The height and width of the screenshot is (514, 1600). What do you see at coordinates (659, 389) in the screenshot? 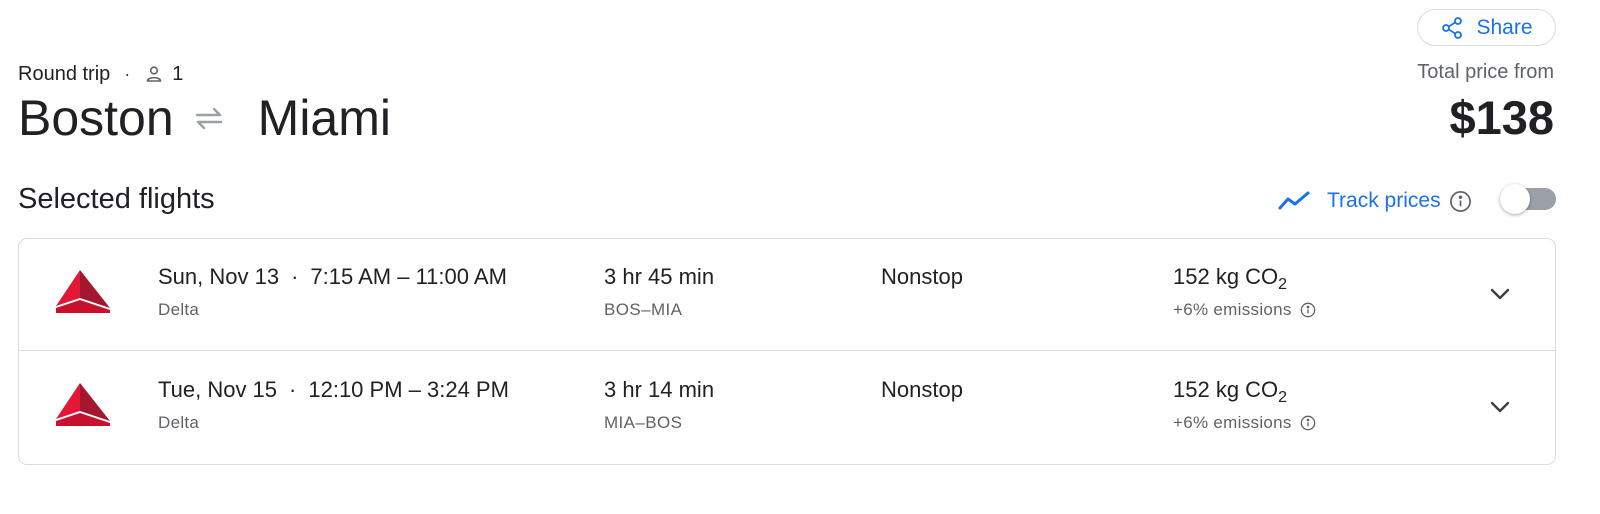
I see `flight-duration: 3 hr 14 min` at bounding box center [659, 389].